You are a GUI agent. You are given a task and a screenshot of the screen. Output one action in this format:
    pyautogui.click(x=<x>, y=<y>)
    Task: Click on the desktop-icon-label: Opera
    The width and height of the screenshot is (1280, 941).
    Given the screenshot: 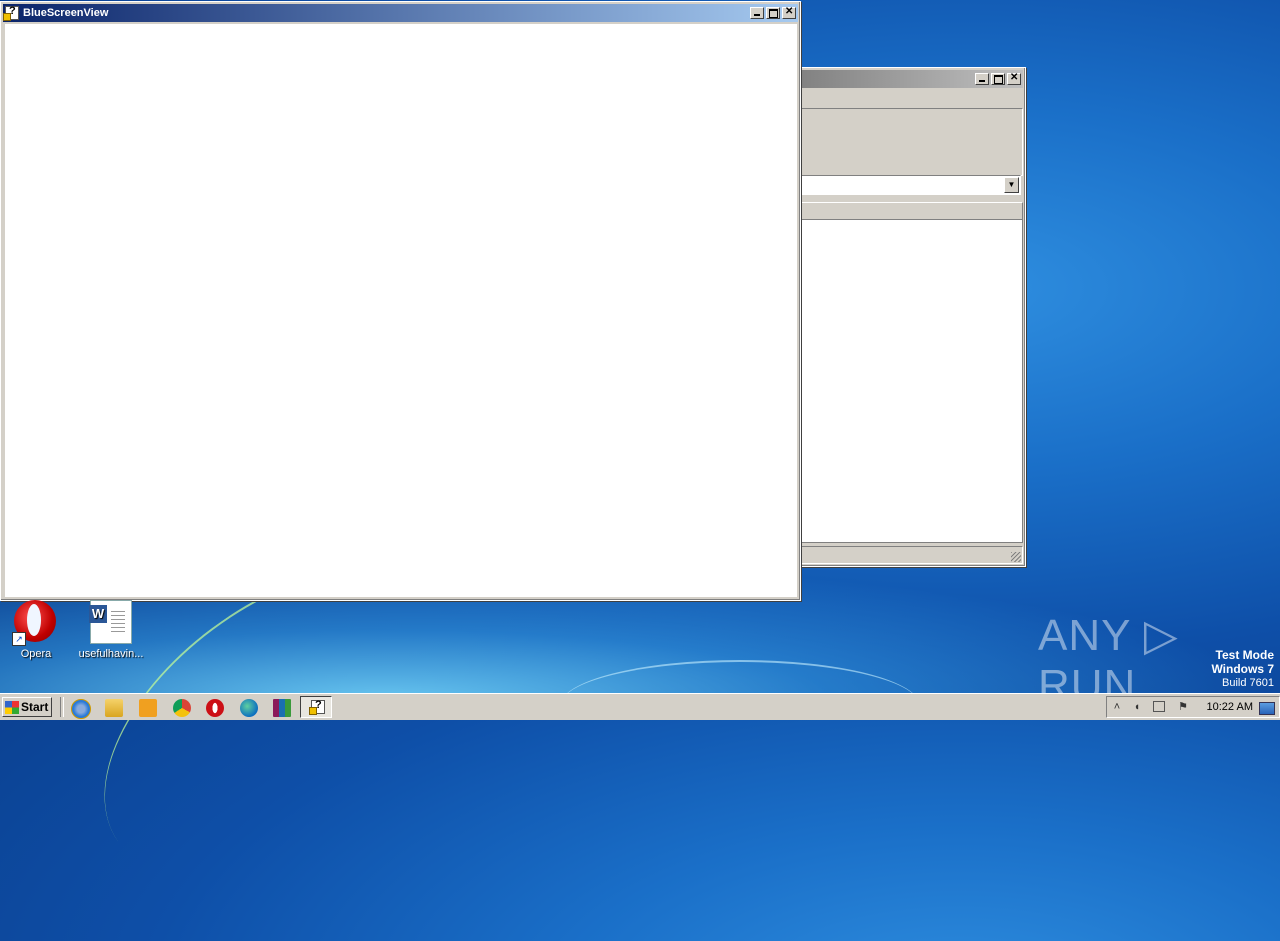 What is the action you would take?
    pyautogui.click(x=36, y=654)
    